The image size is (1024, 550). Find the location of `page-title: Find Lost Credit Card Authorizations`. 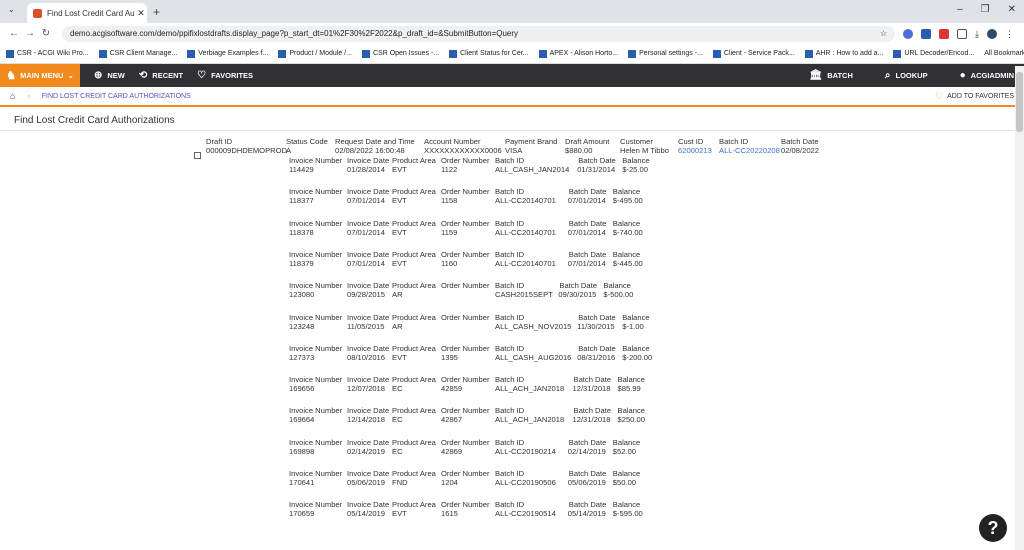

page-title: Find Lost Credit Card Authorizations is located at coordinates (512, 119).